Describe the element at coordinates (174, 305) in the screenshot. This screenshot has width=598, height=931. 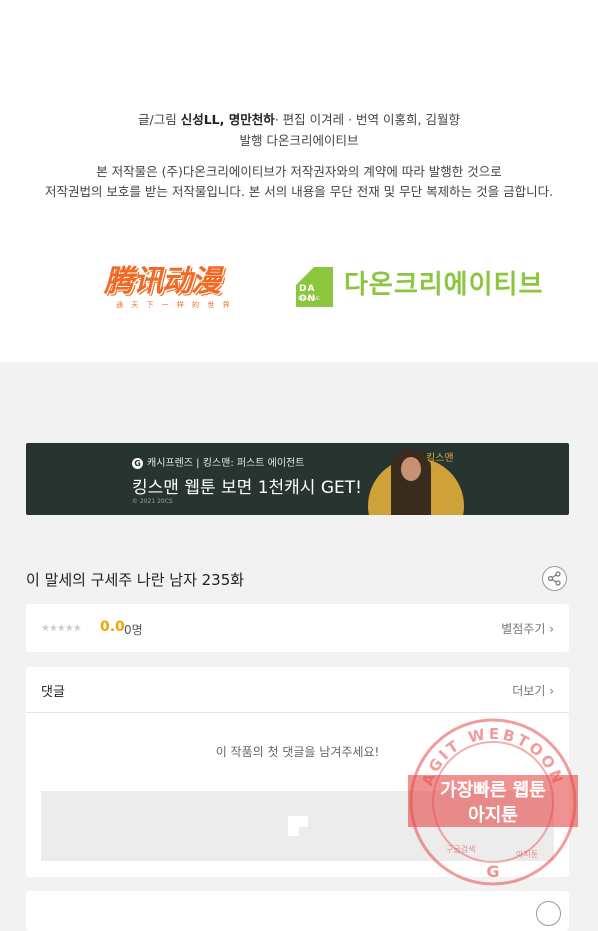
I see `tencent-logo-slogan: 通 天 下 一 样 的 世 界` at that location.